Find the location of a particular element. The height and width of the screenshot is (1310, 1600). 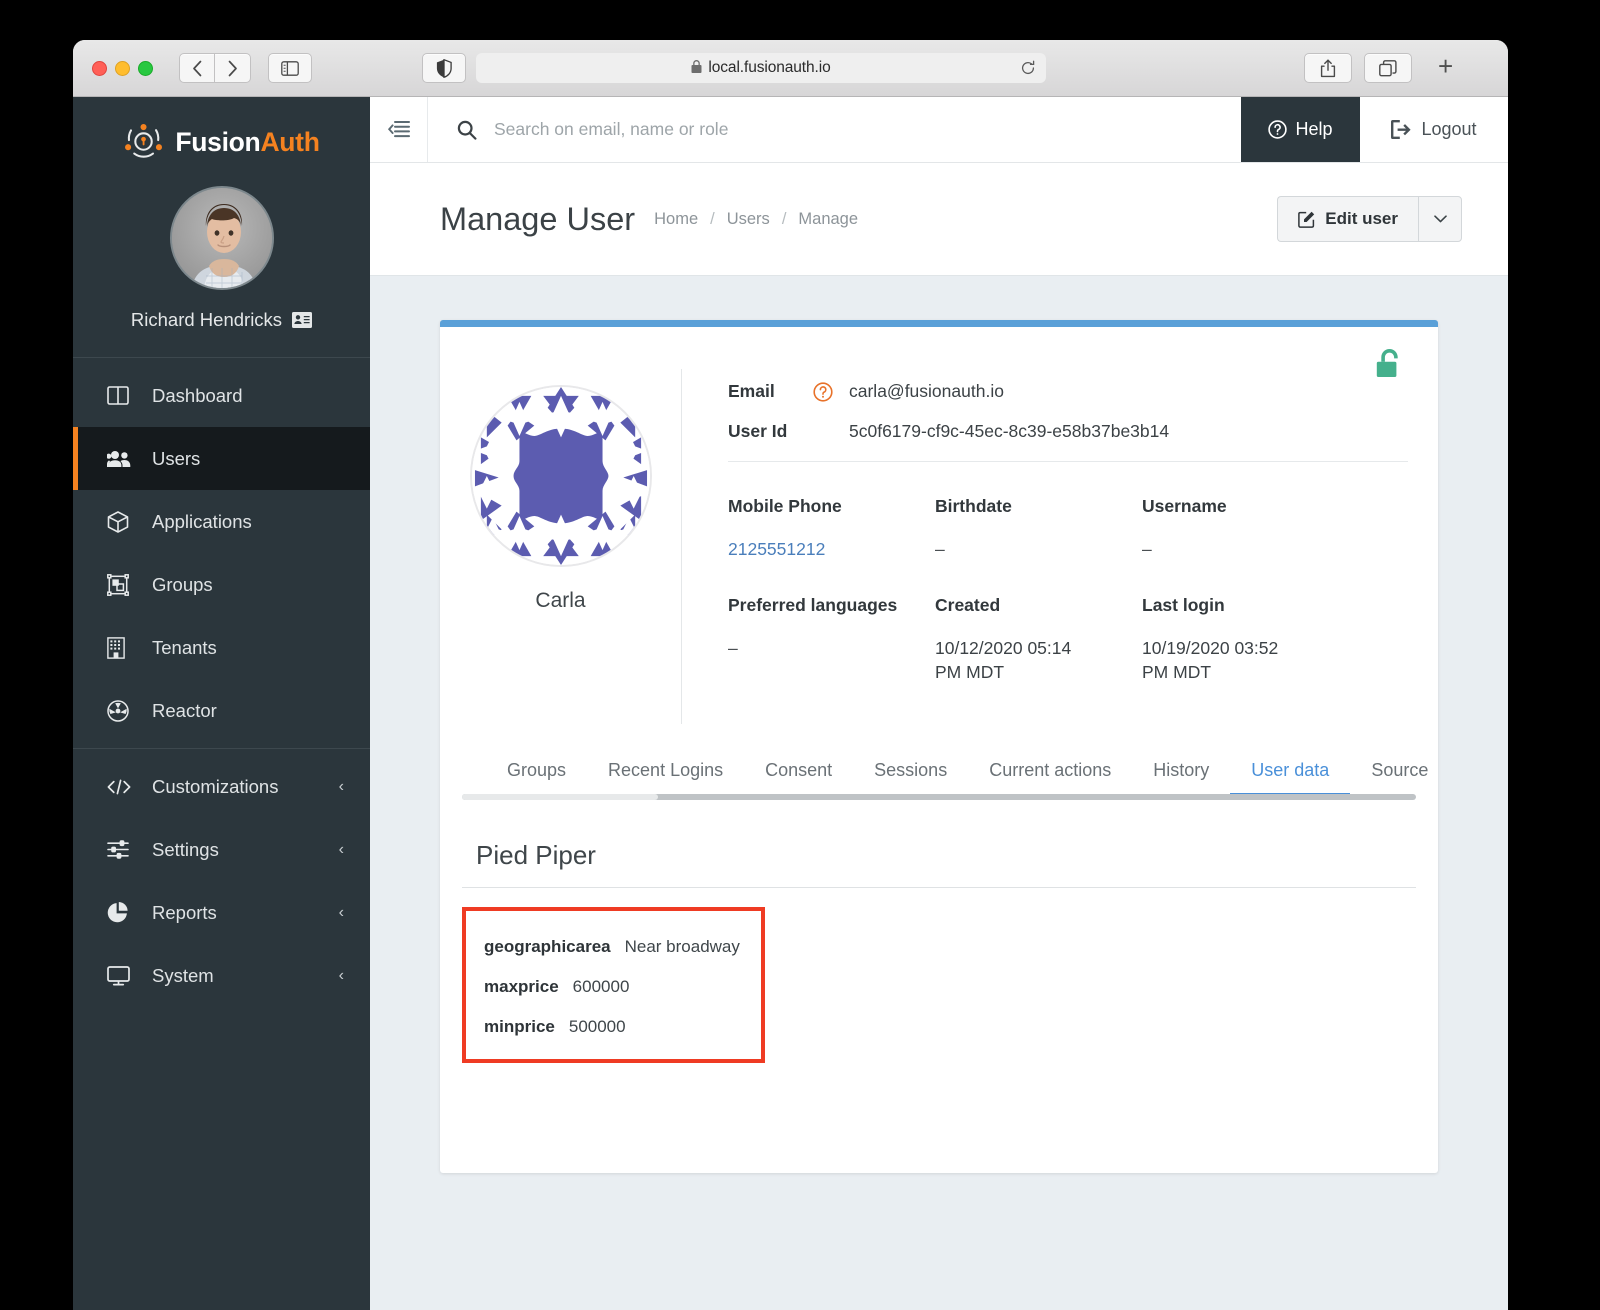

browser-sidebar-toggle-button is located at coordinates (290, 68).